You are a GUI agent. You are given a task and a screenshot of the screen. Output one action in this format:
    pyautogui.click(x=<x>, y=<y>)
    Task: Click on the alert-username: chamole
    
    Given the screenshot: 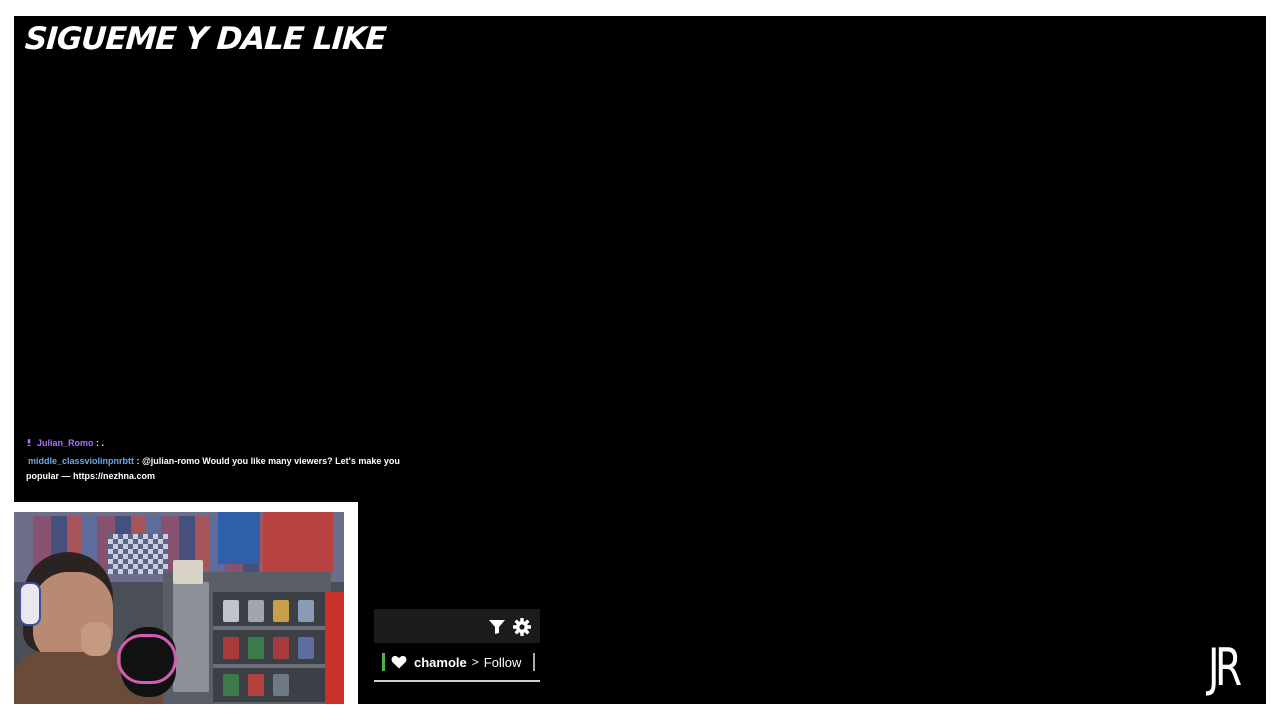 What is the action you would take?
    pyautogui.click(x=440, y=662)
    